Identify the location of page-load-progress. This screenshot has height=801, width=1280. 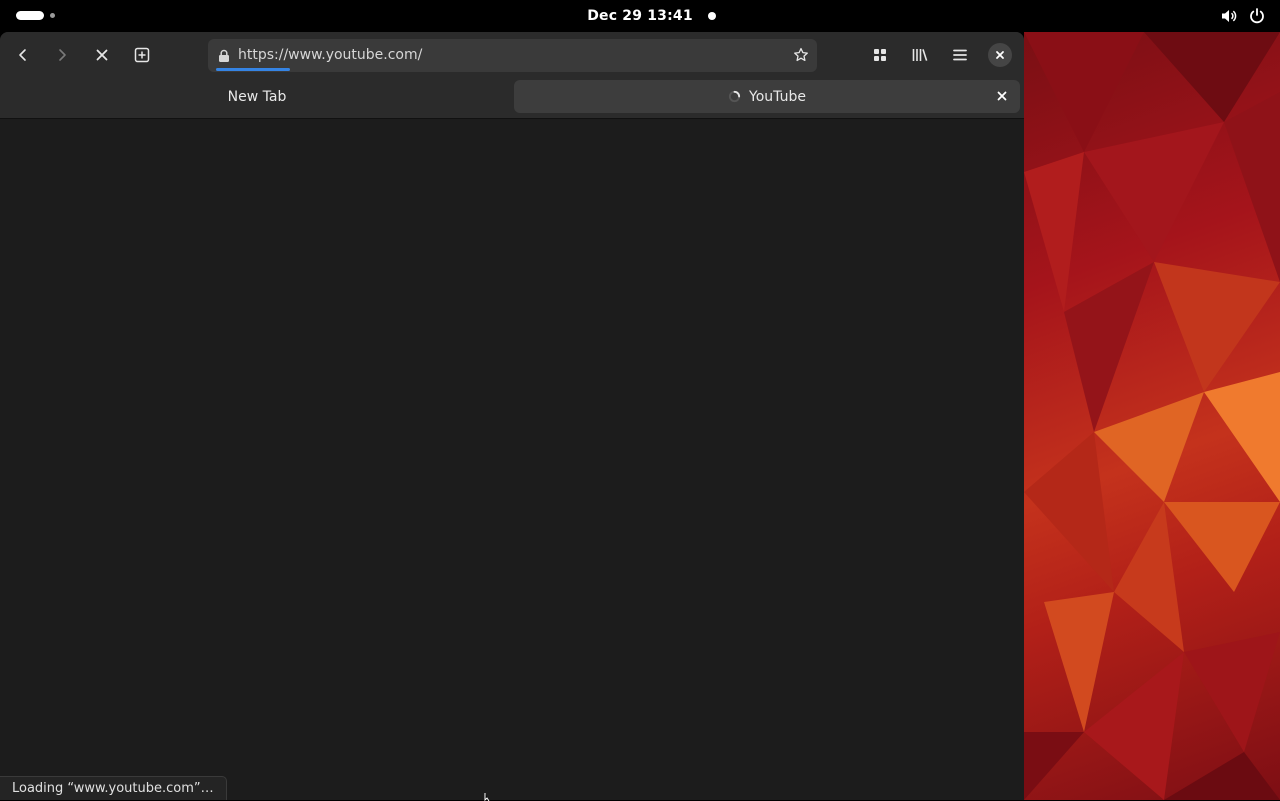
(253, 69).